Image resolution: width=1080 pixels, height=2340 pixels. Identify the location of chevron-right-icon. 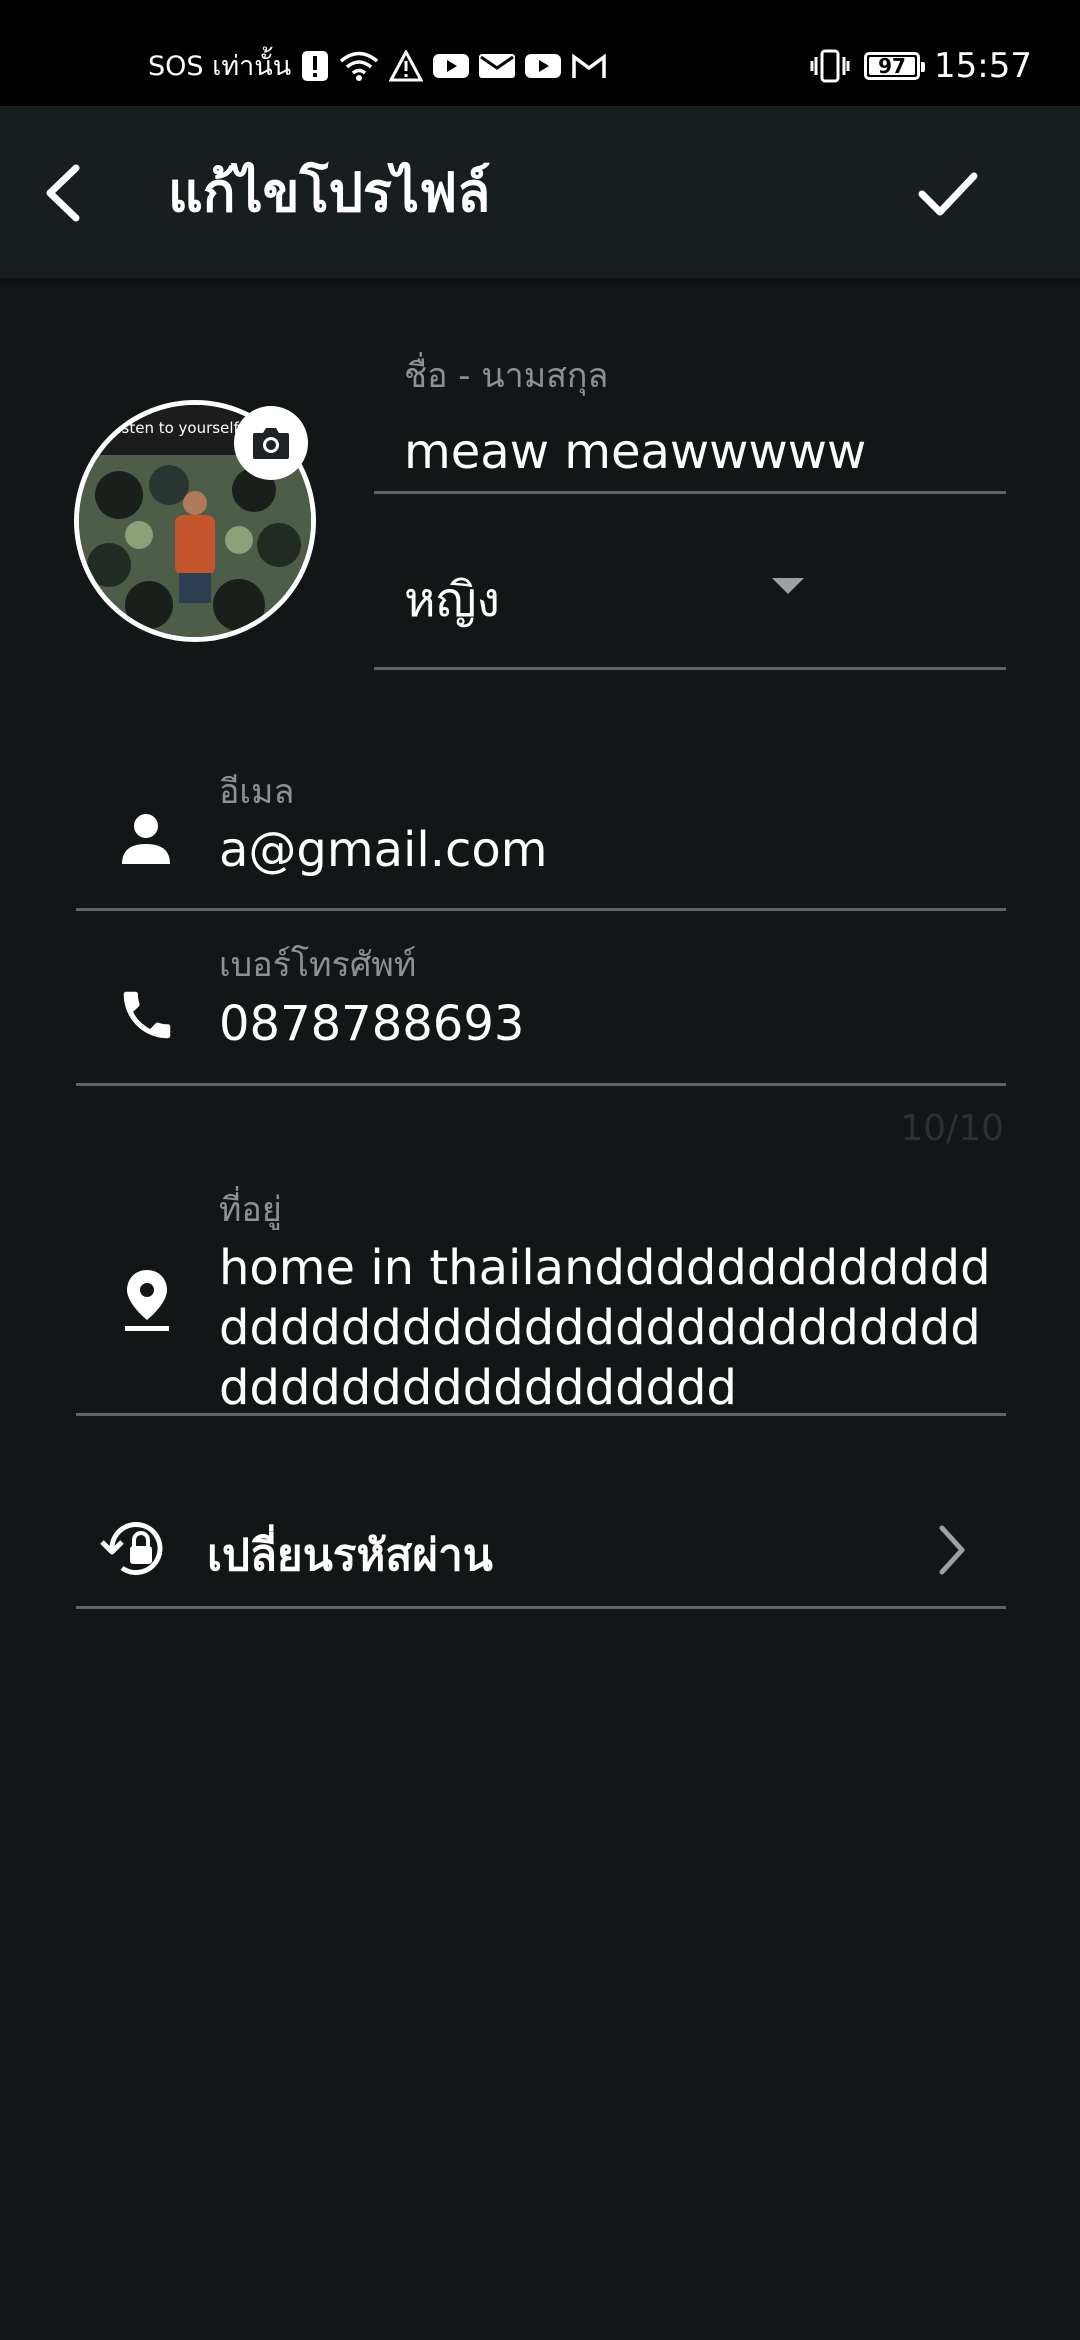
(952, 1550).